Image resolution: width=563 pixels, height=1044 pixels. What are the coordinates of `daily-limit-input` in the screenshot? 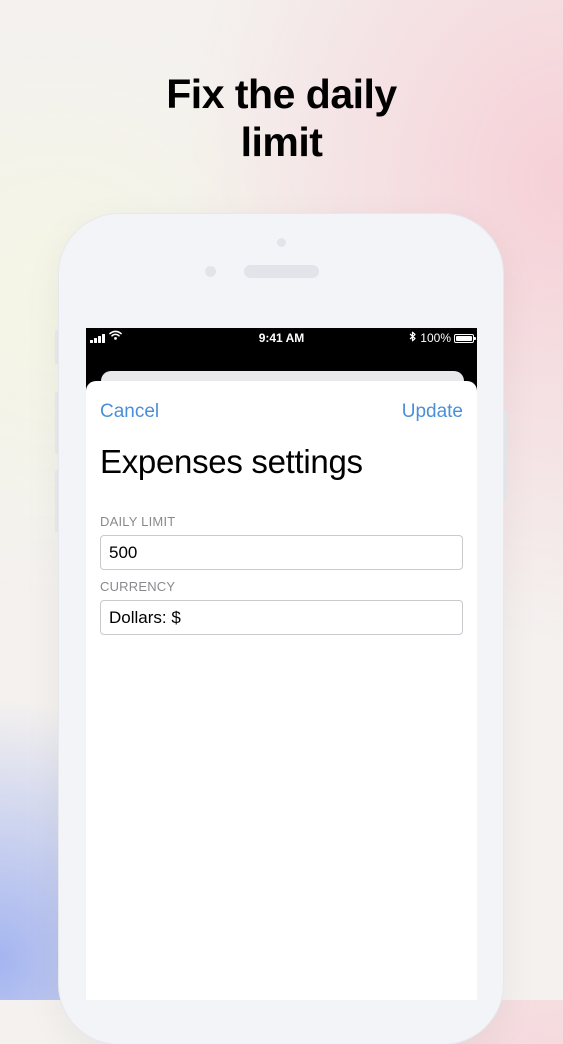 It's located at (281, 552).